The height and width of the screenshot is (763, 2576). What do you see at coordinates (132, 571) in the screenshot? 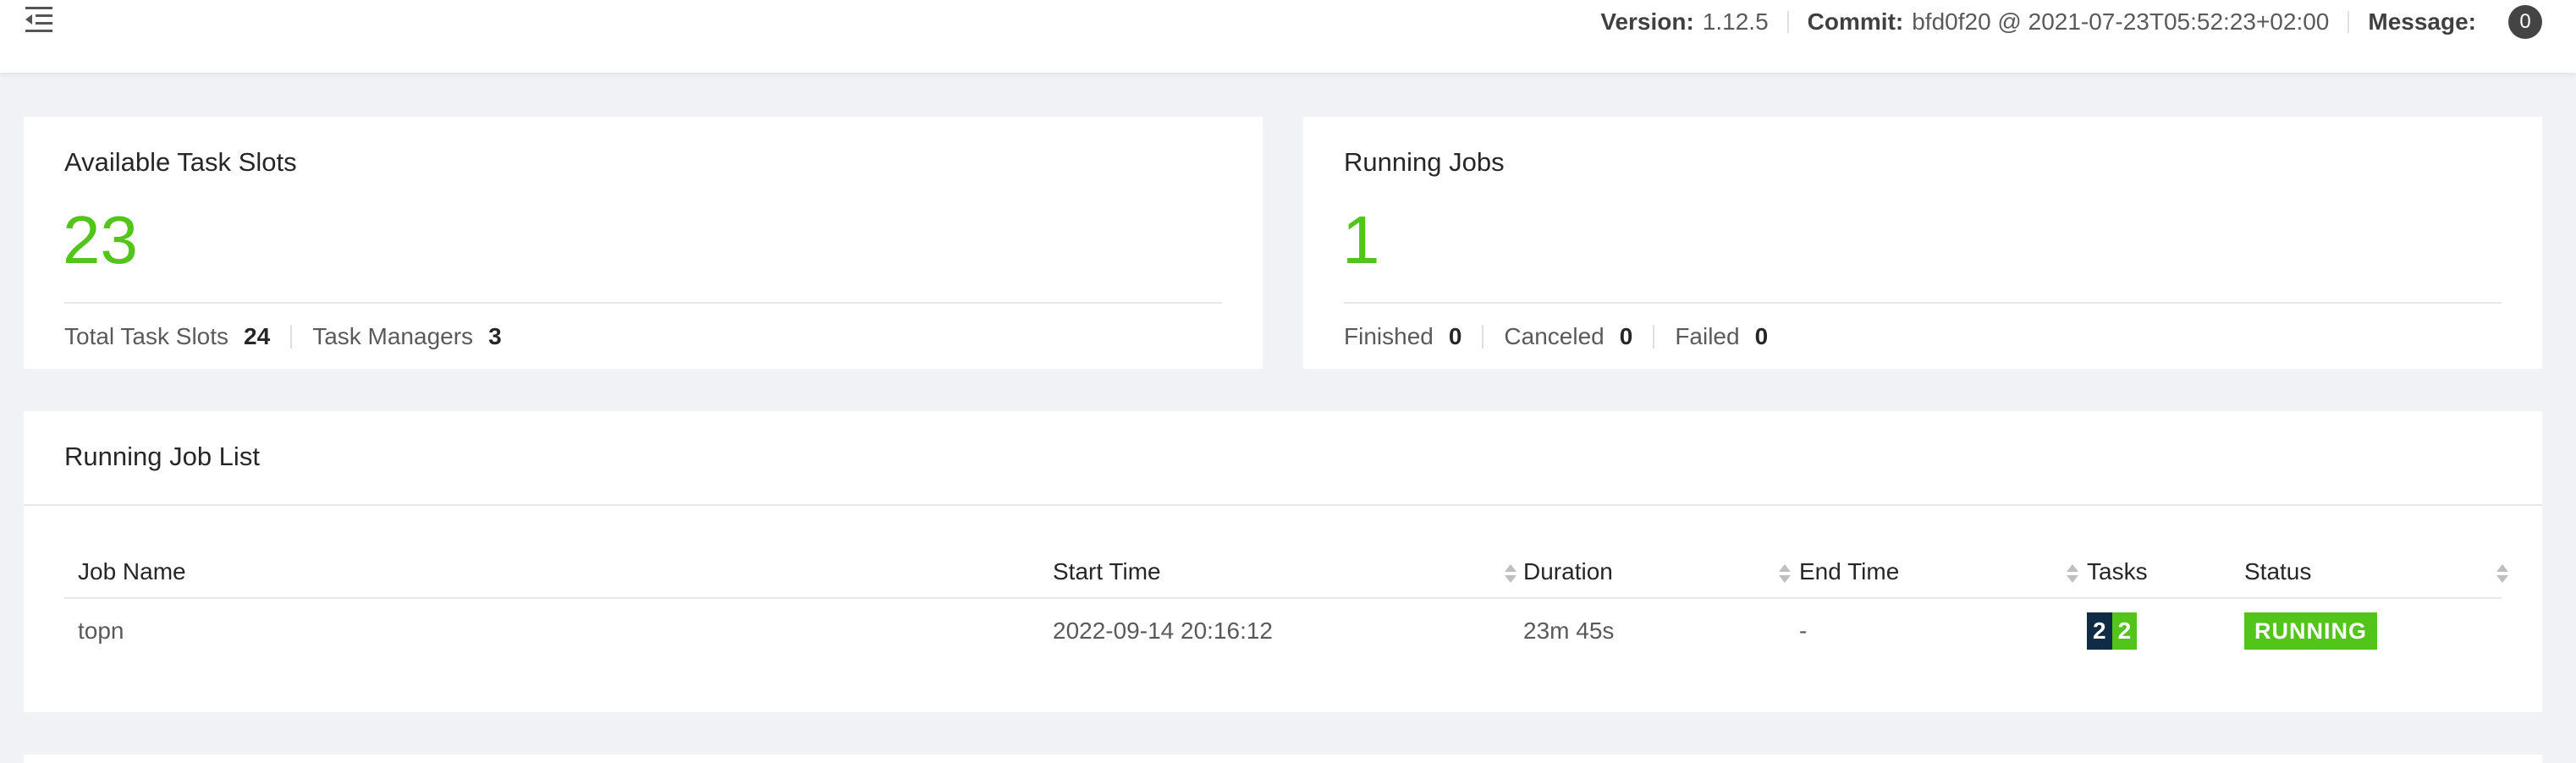
I see `column-header-job-name: Job Name` at bounding box center [132, 571].